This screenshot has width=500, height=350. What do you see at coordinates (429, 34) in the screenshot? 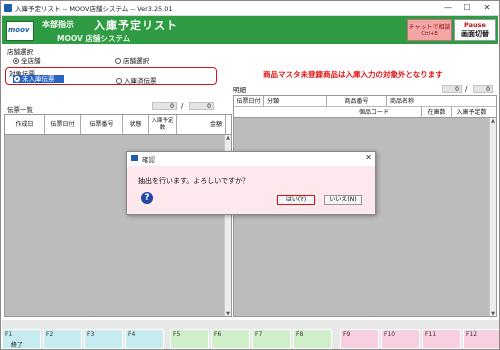
I see `chat-shortcut: Ctrl+B` at bounding box center [429, 34].